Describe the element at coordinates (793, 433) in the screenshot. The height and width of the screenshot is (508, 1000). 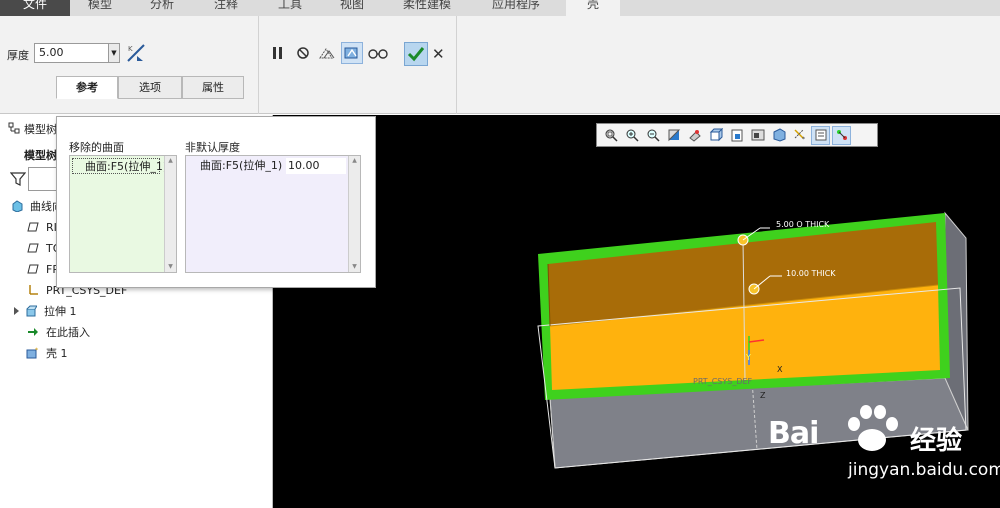
I see `watermark-brand: Bai` at that location.